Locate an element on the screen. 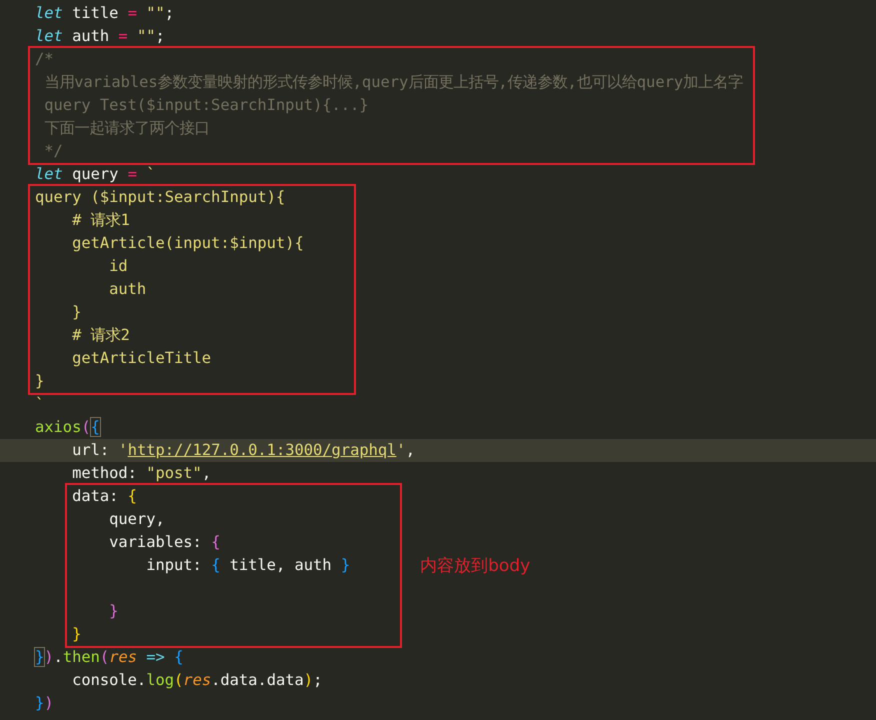  code-line: /* is located at coordinates (44, 59).